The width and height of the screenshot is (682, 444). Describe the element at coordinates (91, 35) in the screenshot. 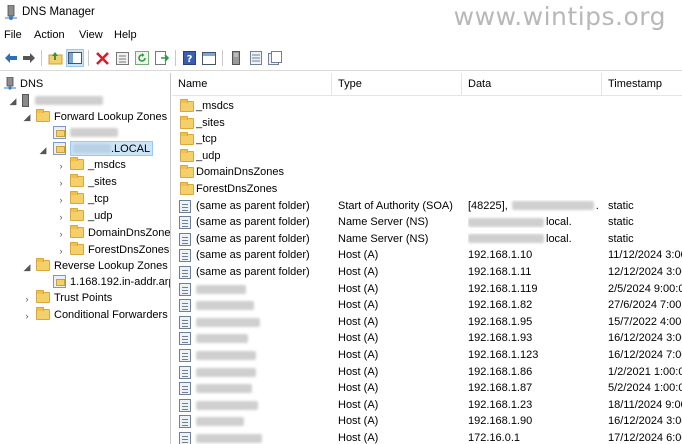

I see `menu-view: View` at that location.